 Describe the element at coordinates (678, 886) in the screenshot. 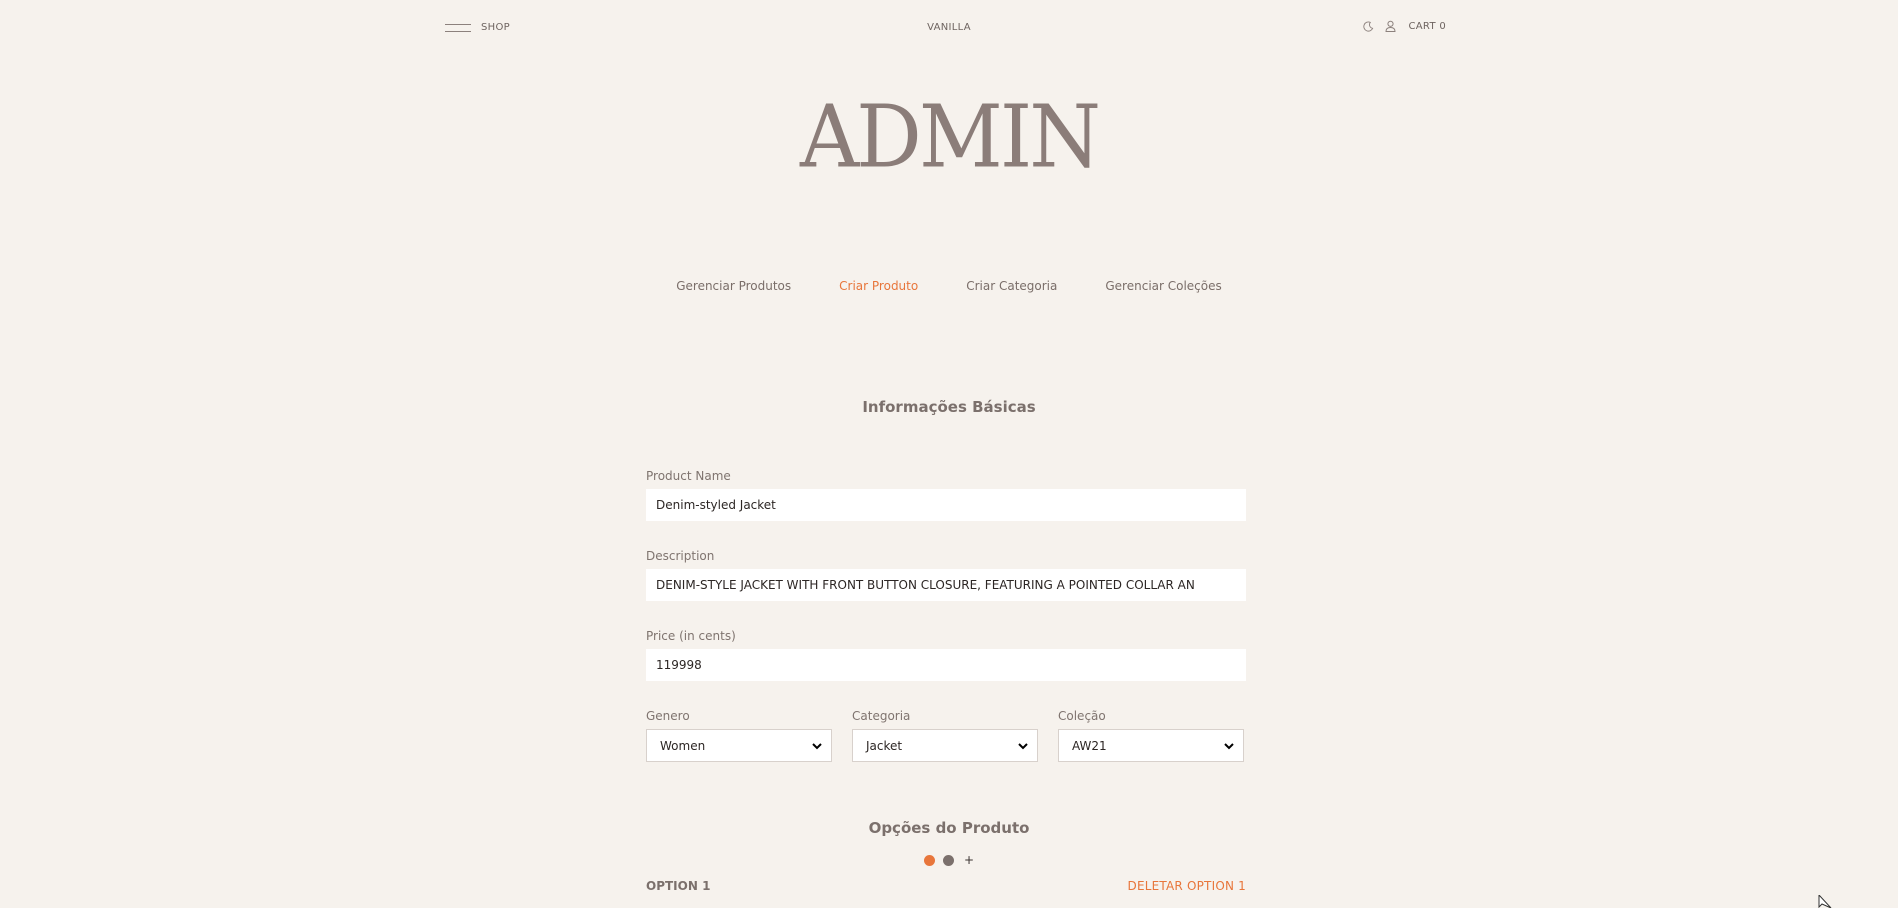

I see `option-label: OPTION 1` at that location.